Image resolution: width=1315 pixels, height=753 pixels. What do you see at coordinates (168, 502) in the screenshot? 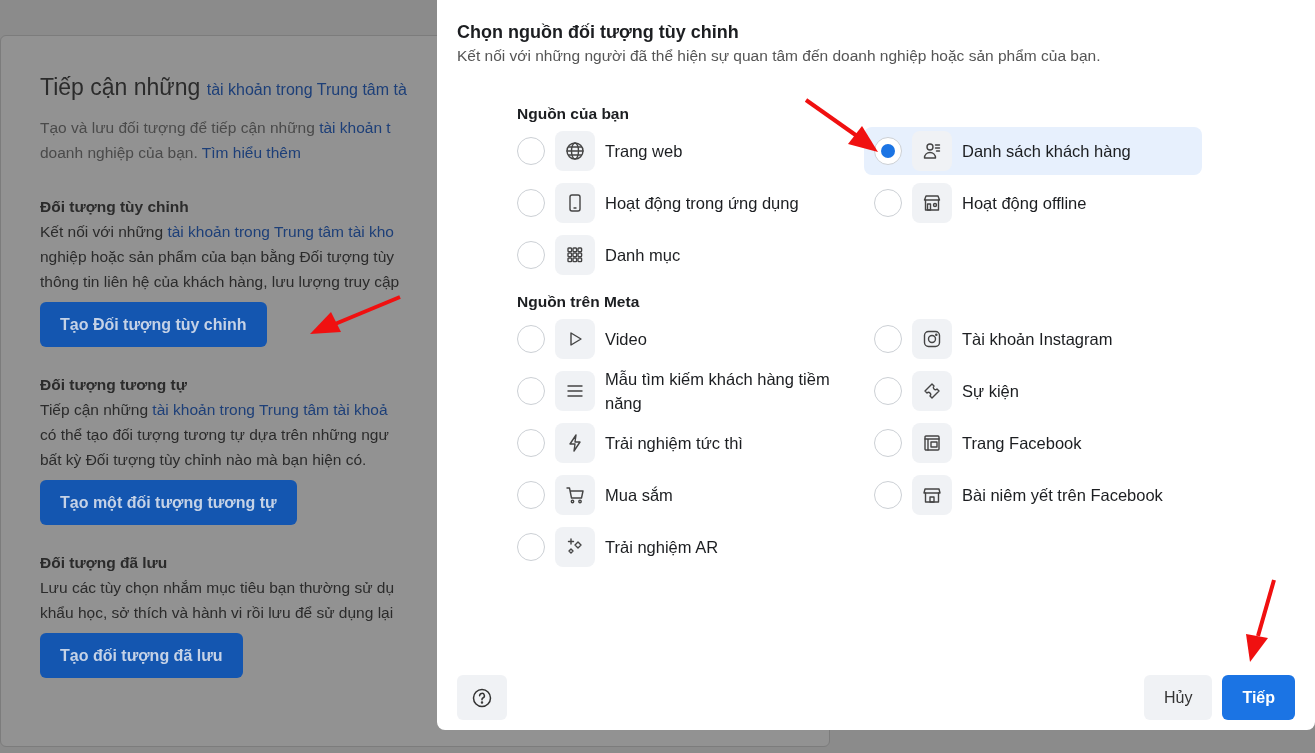
I see `create-button: Tạo một đối tượng tương tự` at bounding box center [168, 502].